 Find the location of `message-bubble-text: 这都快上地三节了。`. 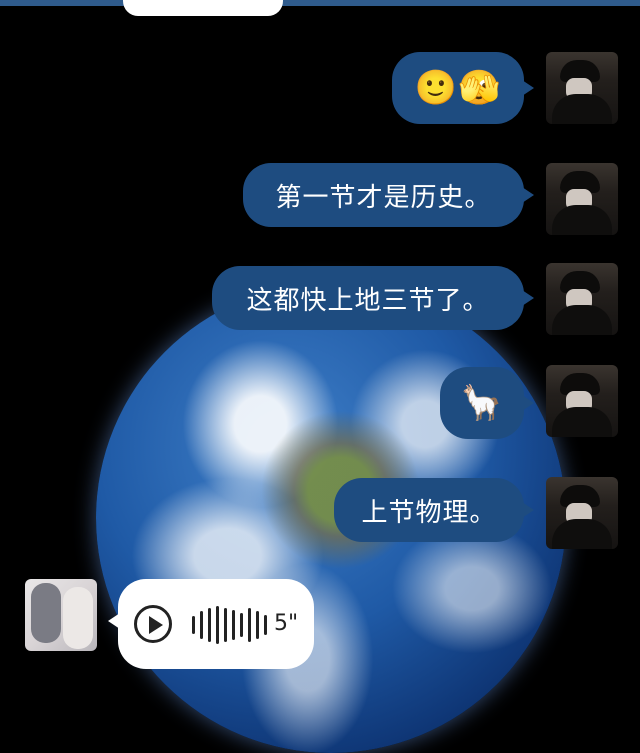

message-bubble-text: 这都快上地三节了。 is located at coordinates (373, 298).